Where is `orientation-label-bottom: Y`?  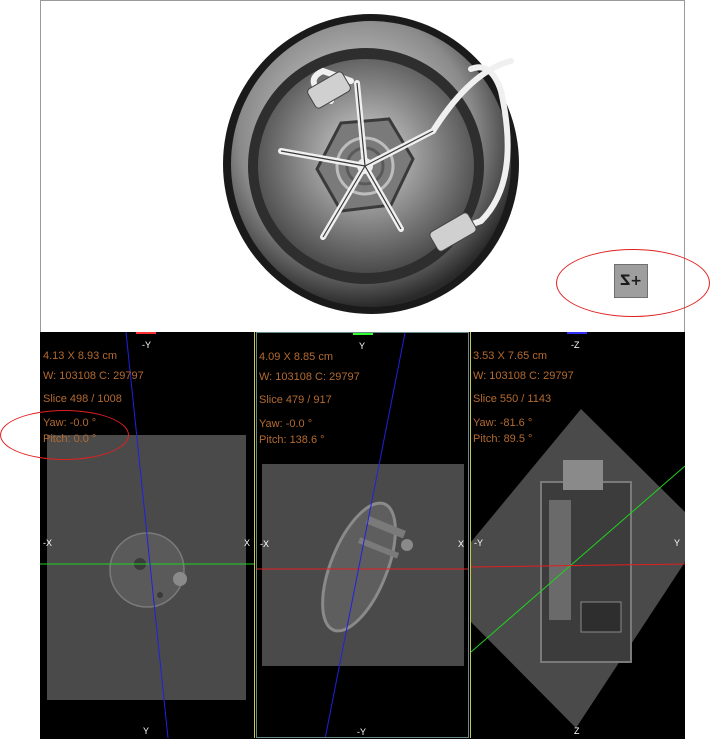 orientation-label-bottom: Y is located at coordinates (146, 731).